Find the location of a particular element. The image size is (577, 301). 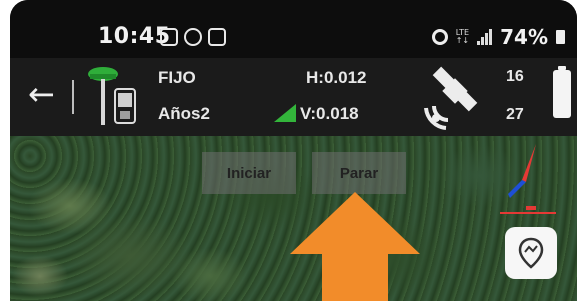

controller-icon is located at coordinates (125, 106).